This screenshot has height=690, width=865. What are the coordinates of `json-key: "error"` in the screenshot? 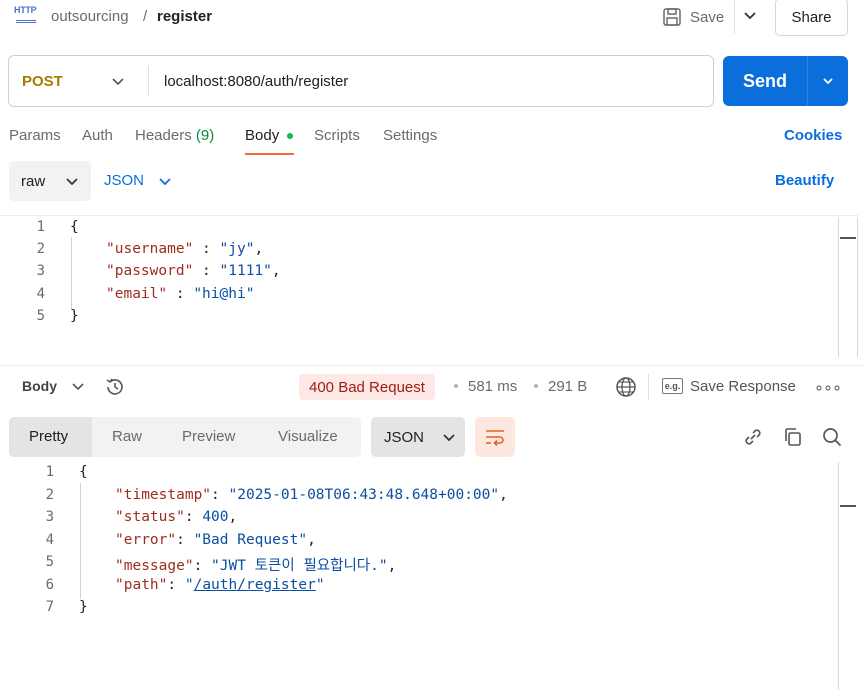 It's located at (146, 540).